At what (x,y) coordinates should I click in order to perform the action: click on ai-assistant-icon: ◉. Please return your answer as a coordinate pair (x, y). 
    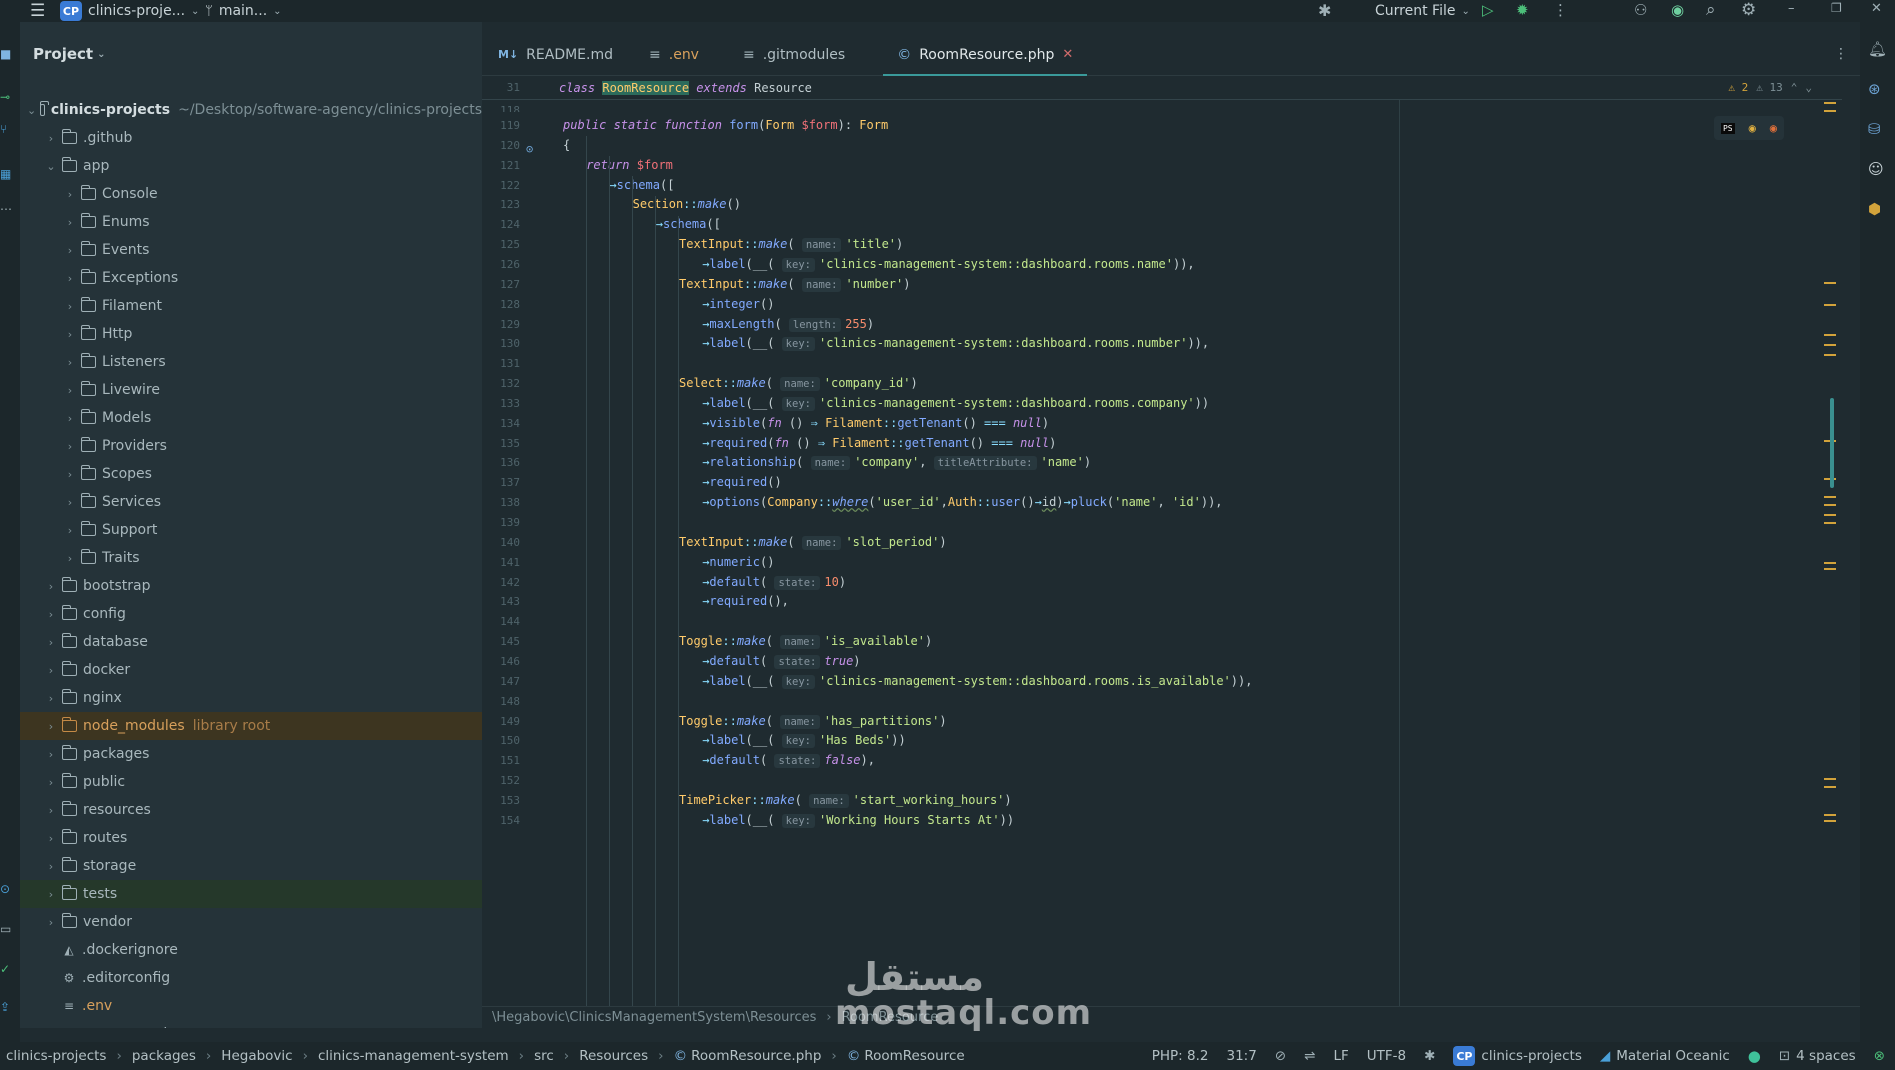
    Looking at the image, I should click on (1677, 10).